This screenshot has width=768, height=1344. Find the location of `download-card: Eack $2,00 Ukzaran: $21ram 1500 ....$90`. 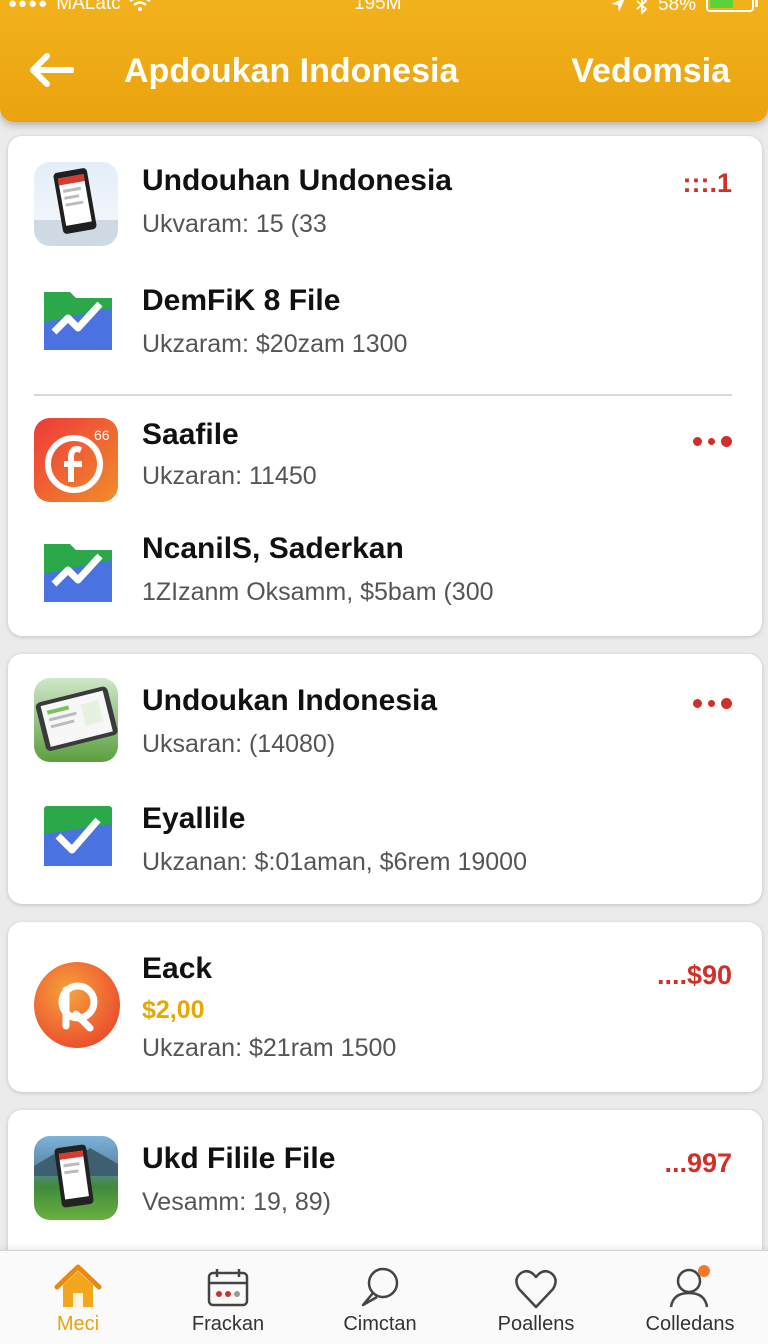

download-card: Eack $2,00 Ukzaran: $21ram 1500 ....$90 is located at coordinates (385, 1007).